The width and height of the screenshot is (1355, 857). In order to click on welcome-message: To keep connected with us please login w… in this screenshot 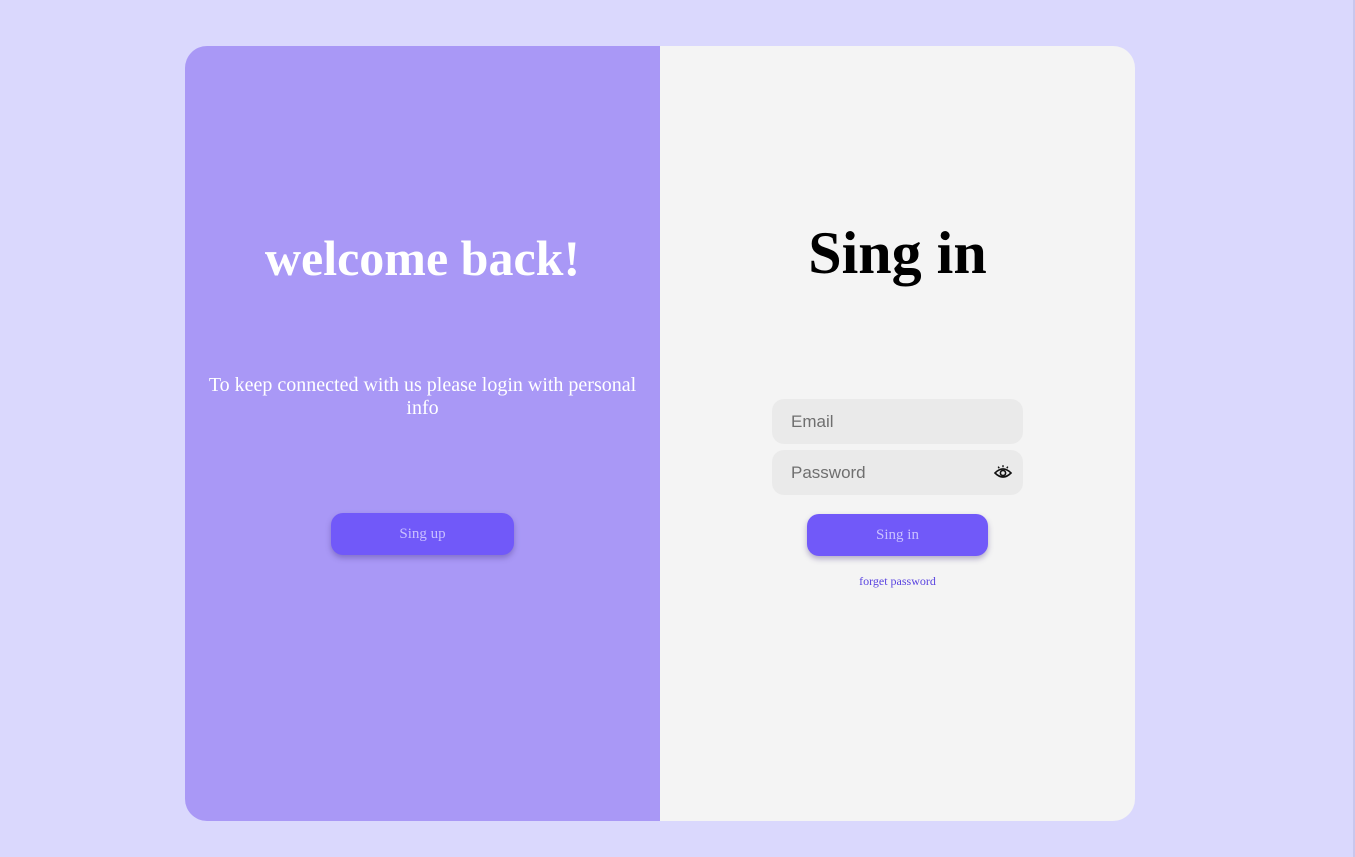, I will do `click(422, 396)`.